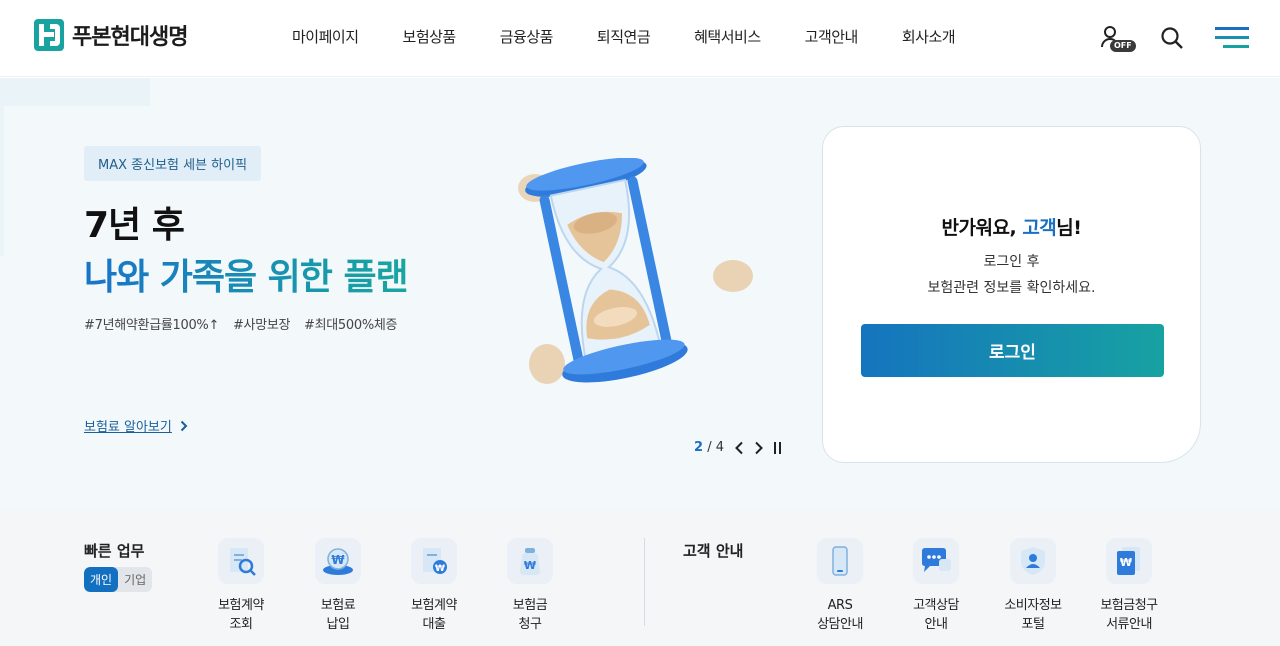 The width and height of the screenshot is (1280, 646). I want to click on premium-check-link: 보험료 알아보기, so click(136, 425).